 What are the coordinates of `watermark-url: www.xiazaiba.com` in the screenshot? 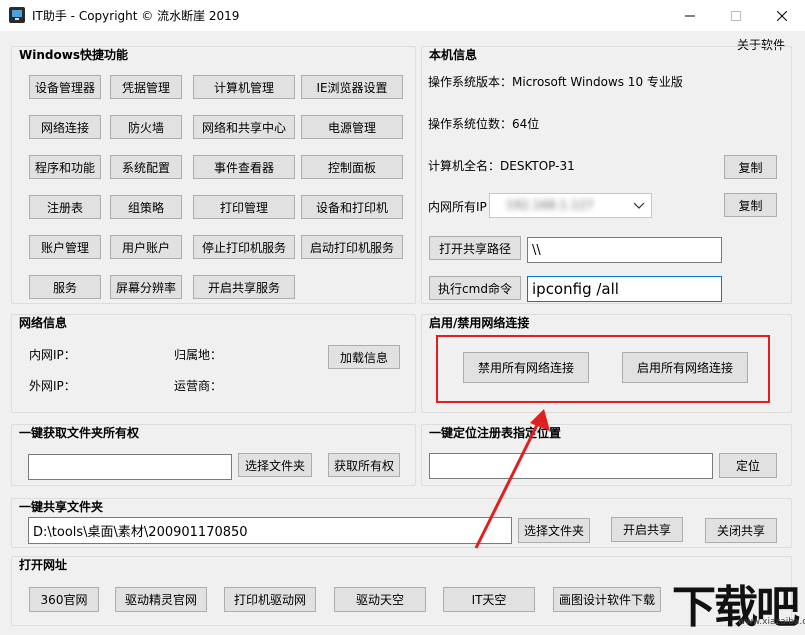 It's located at (771, 622).